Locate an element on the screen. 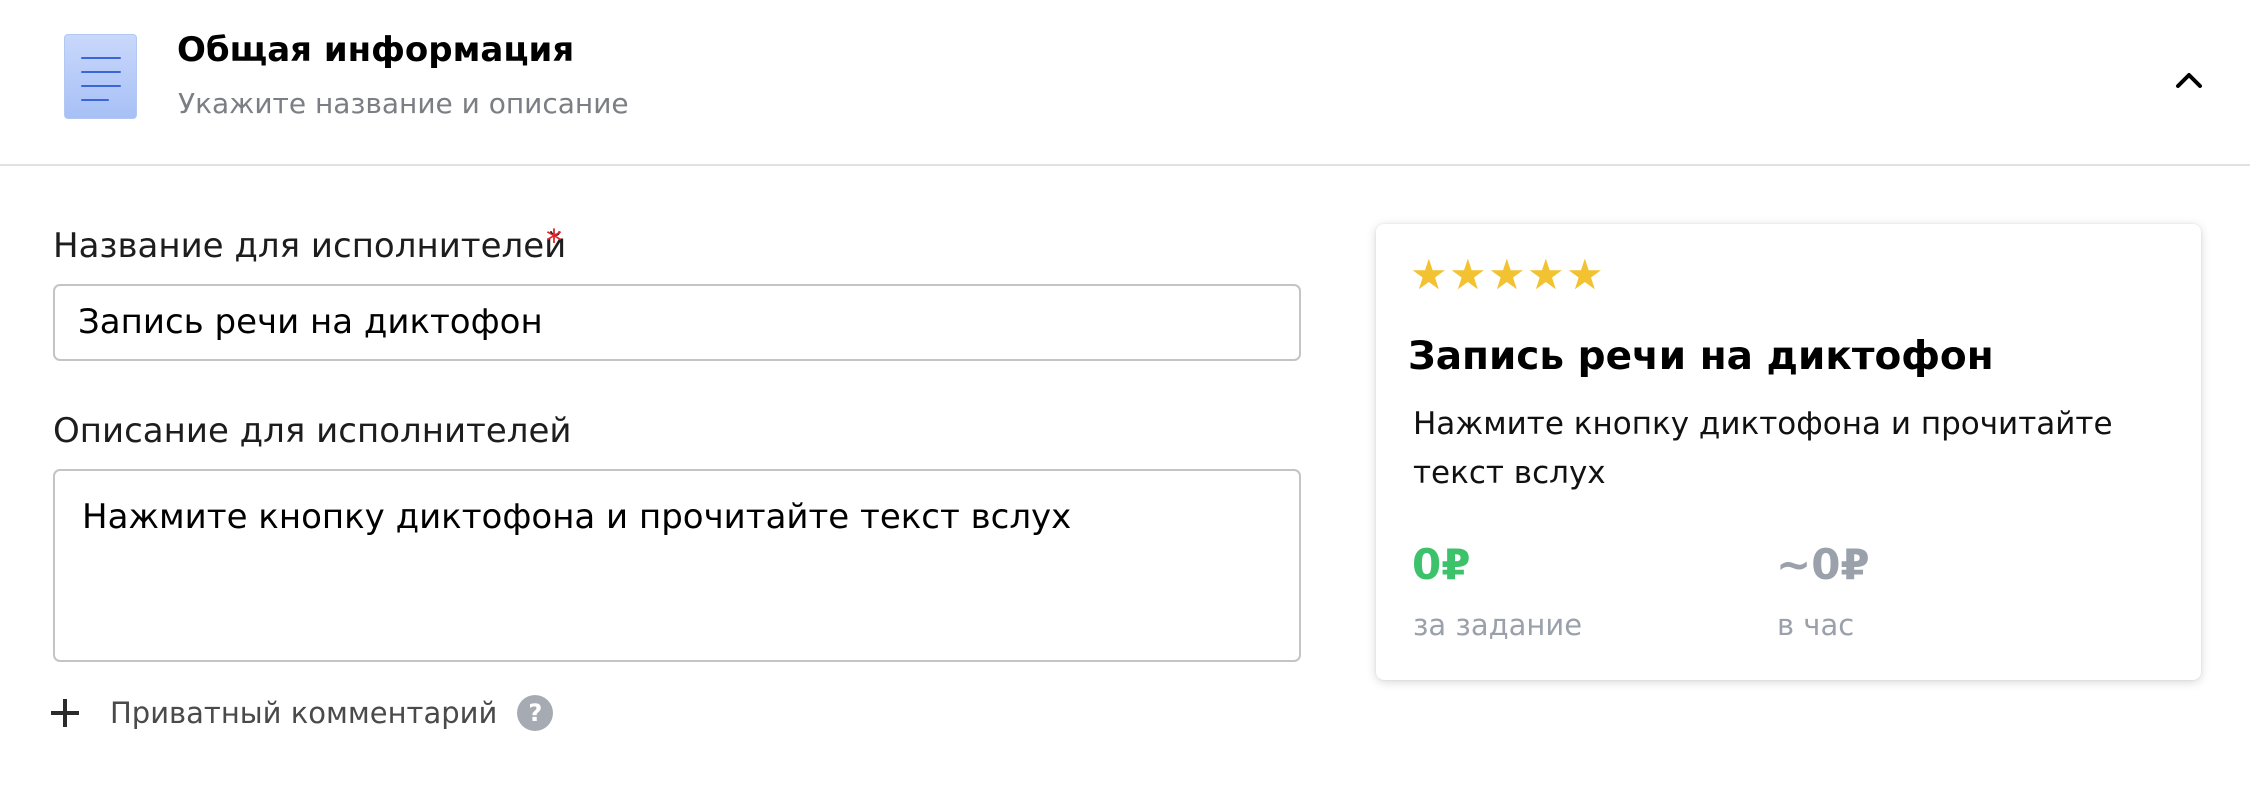  description-label: Описание для исполнителей is located at coordinates (312, 431).